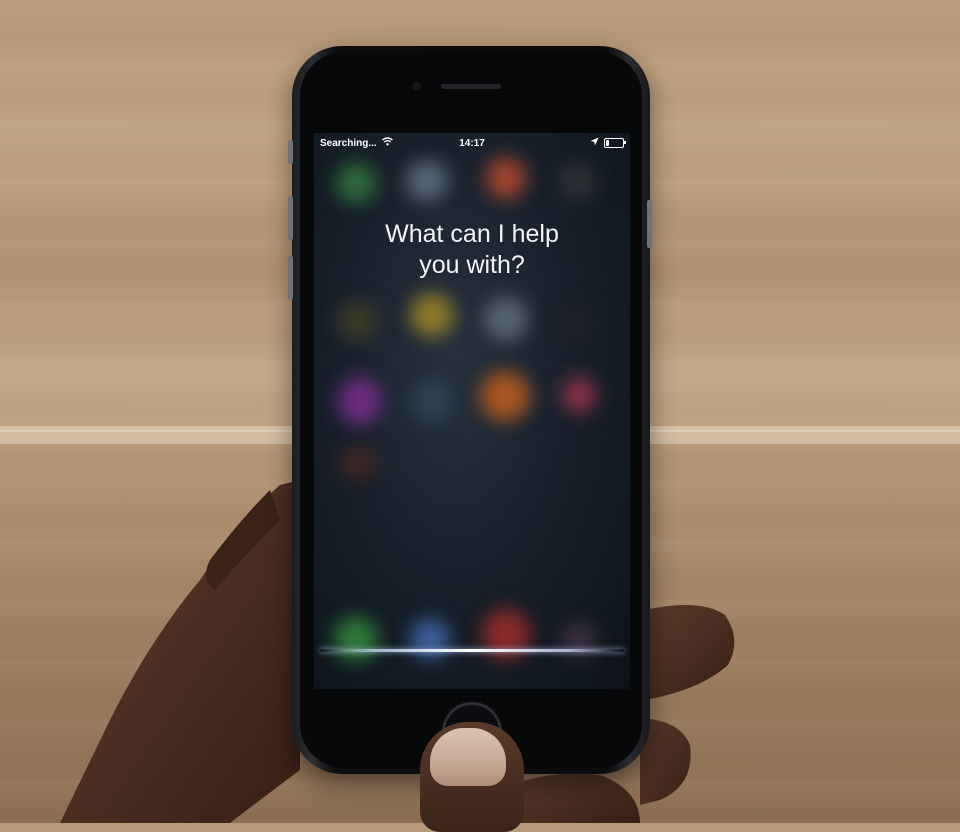 This screenshot has width=960, height=832. I want to click on siri-prompt-line-1: What can I help, so click(472, 234).